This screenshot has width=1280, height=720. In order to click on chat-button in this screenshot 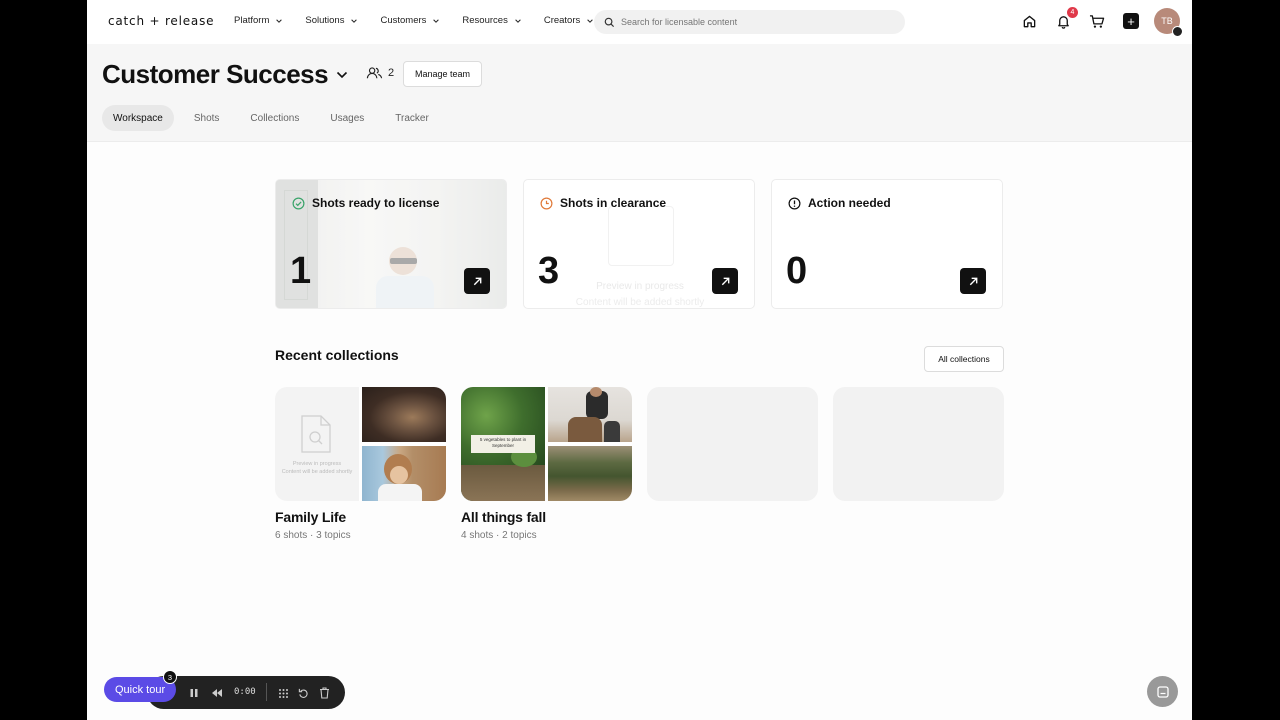, I will do `click(1162, 691)`.